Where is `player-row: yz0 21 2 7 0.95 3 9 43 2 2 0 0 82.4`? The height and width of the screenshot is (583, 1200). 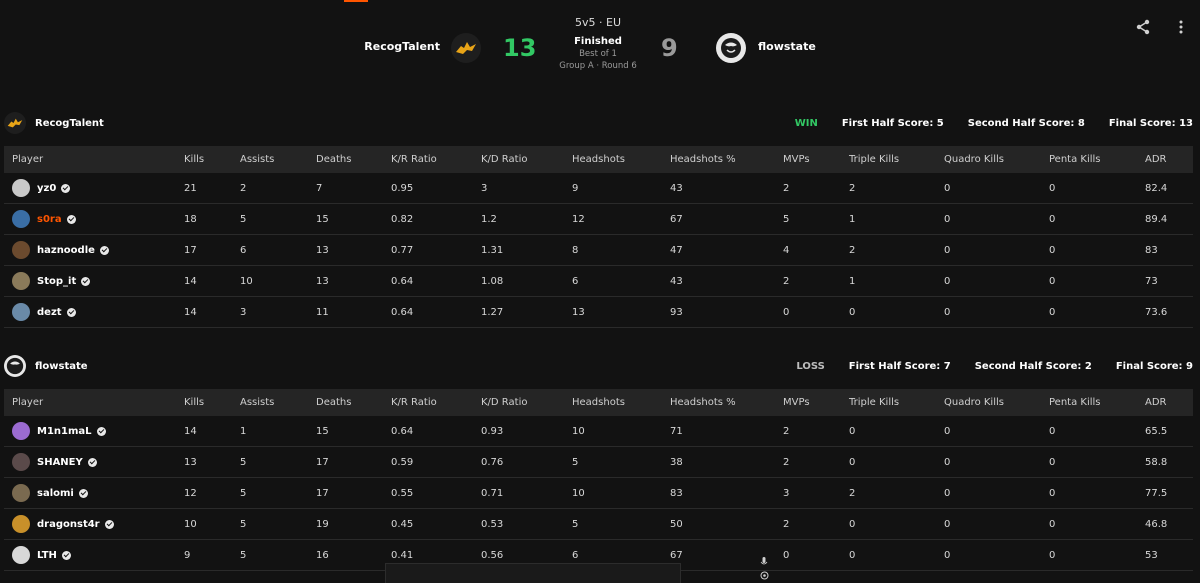
player-row: yz0 21 2 7 0.95 3 9 43 2 2 0 0 82.4 is located at coordinates (598, 188).